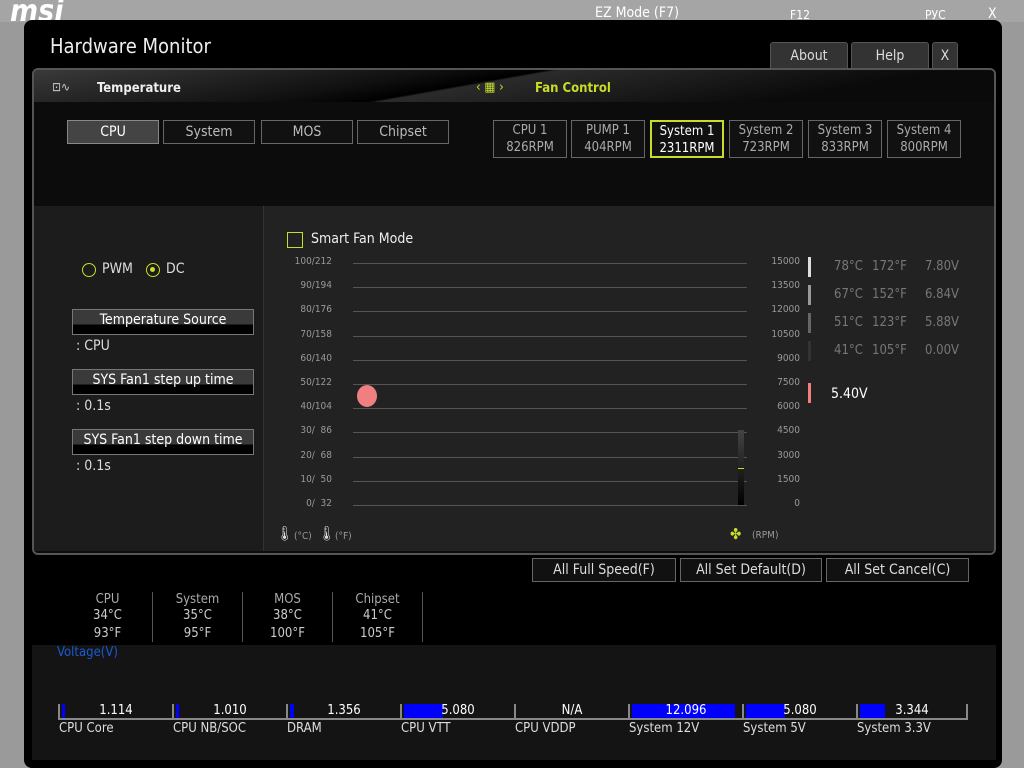 The width and height of the screenshot is (1024, 768). I want to click on about-tab: About, so click(809, 55).